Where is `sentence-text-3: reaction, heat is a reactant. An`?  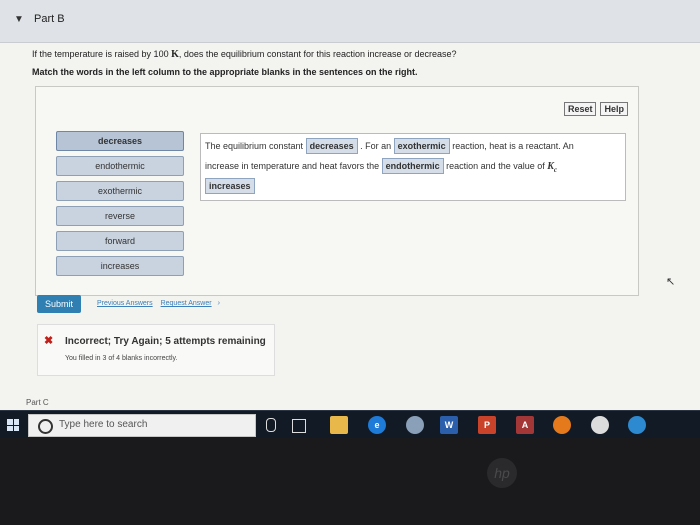 sentence-text-3: reaction, heat is a reactant. An is located at coordinates (513, 146).